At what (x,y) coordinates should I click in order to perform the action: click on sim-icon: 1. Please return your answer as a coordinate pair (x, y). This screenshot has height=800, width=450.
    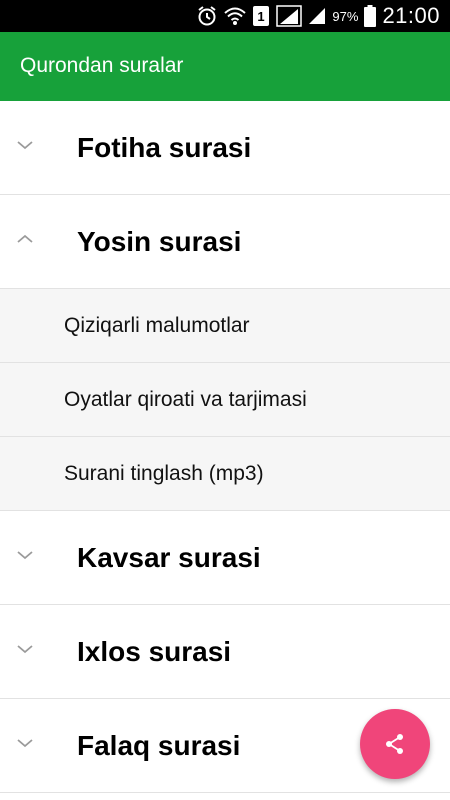
    Looking at the image, I should click on (261, 16).